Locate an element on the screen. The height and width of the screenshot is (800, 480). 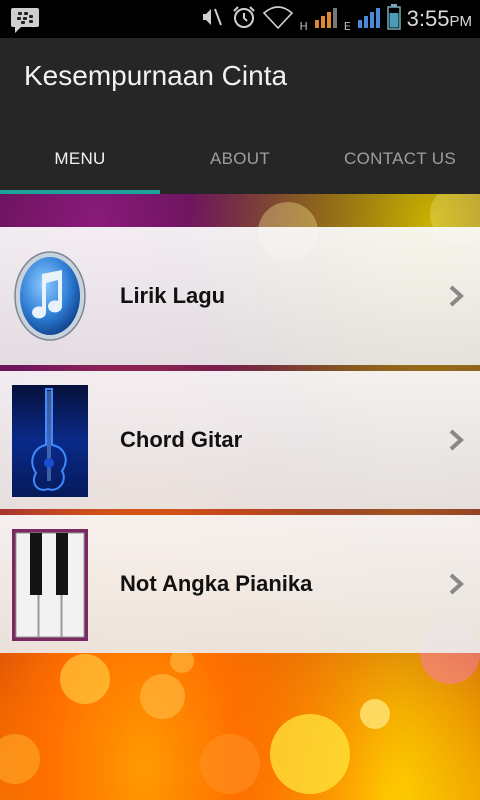
tab-menu: MENU is located at coordinates (80, 159).